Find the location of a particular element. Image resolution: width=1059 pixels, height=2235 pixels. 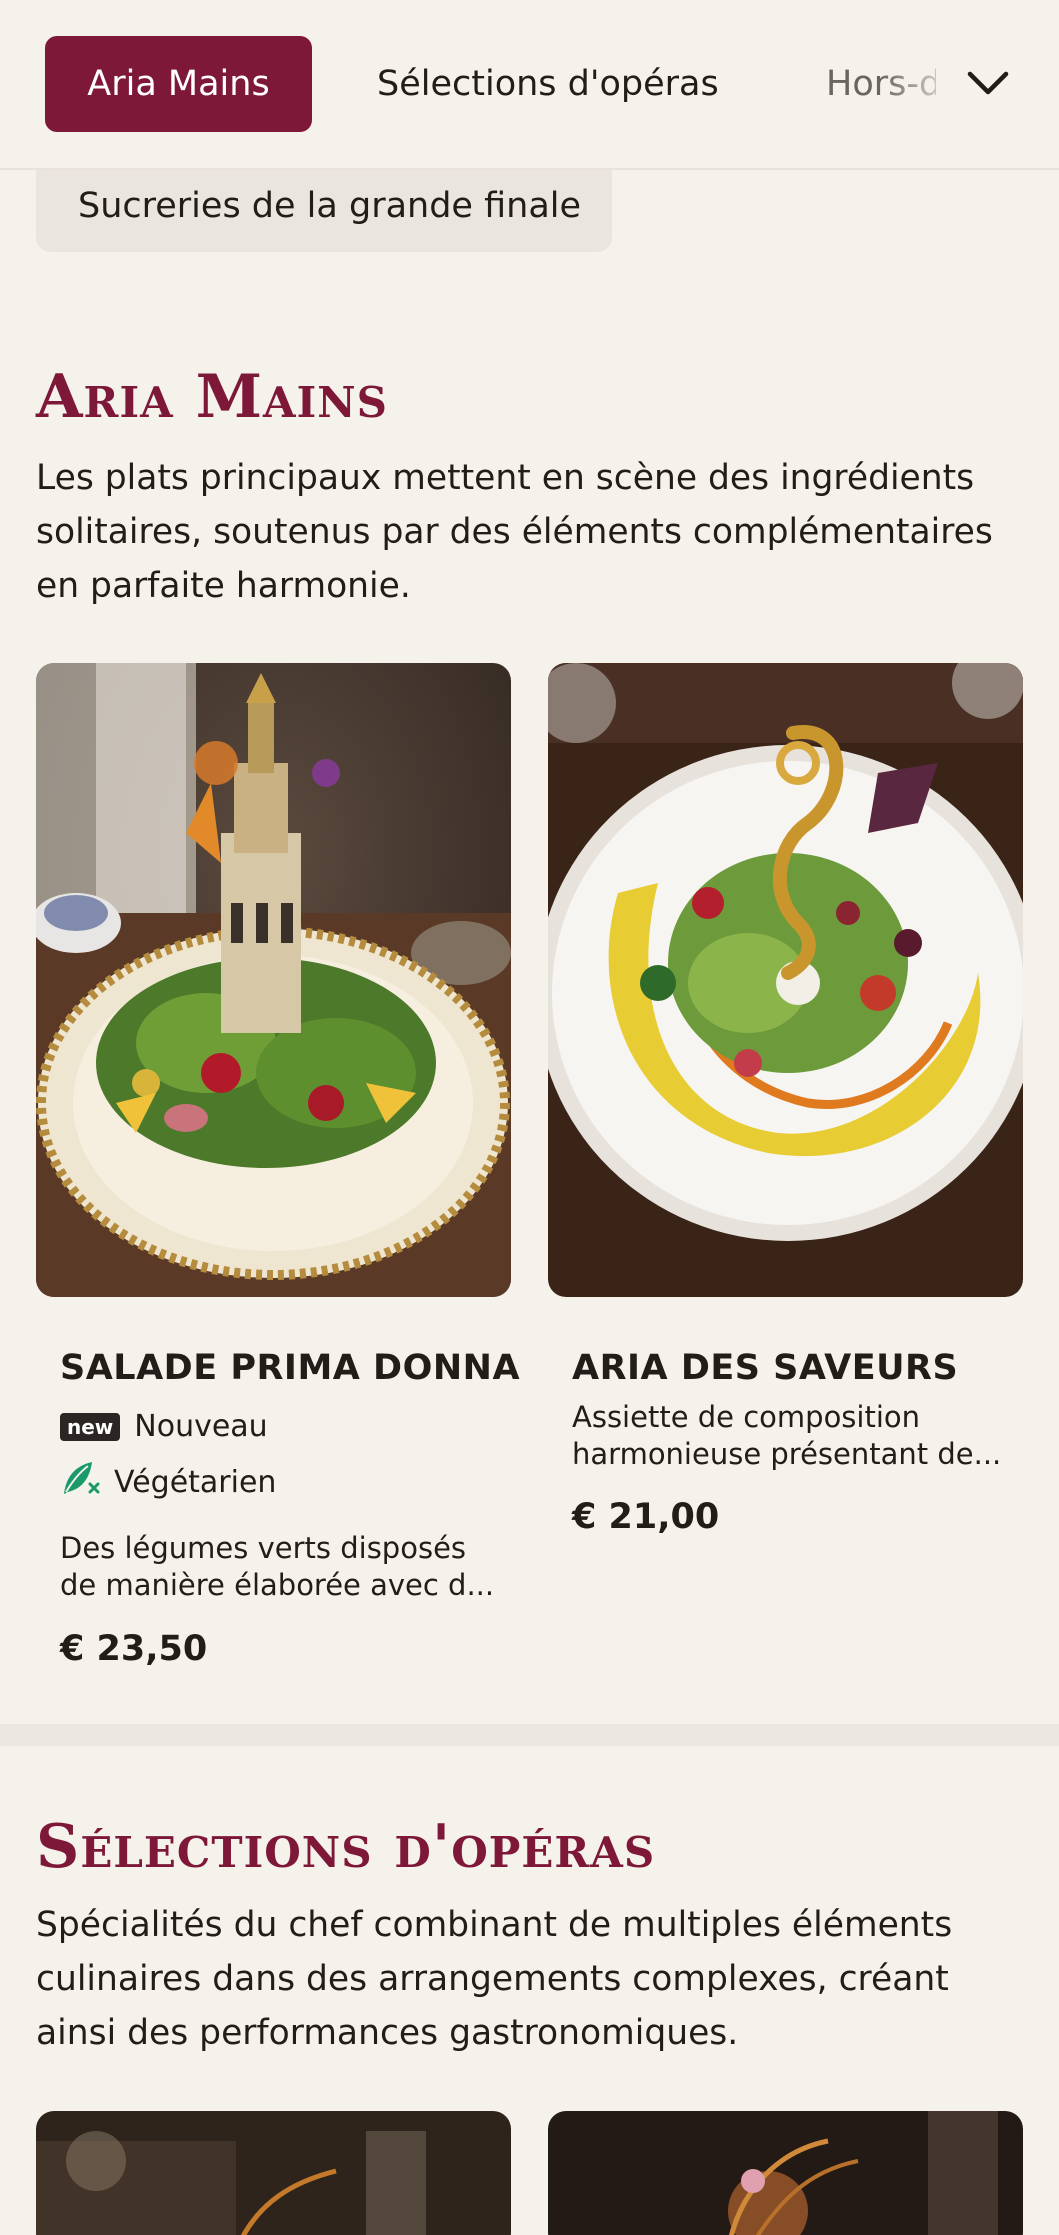

tab-selections-operas: Sélections d'opéras is located at coordinates (548, 84).